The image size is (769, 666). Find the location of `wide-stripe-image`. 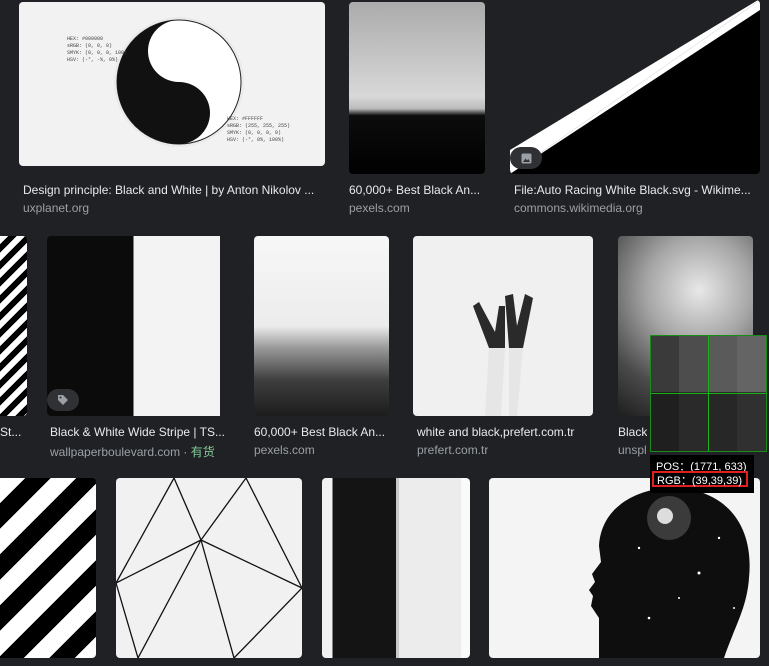

wide-stripe-image is located at coordinates (137, 326).